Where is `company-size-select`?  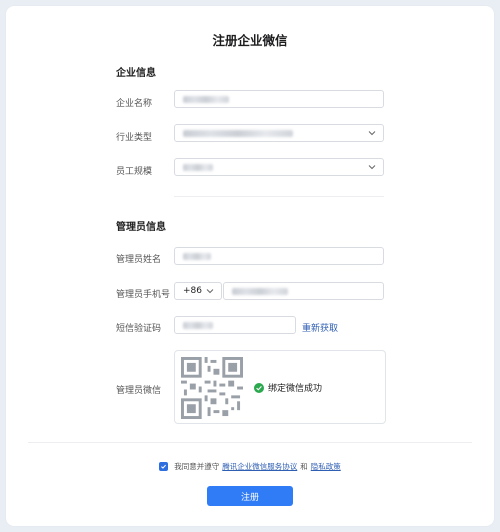 company-size-select is located at coordinates (279, 167).